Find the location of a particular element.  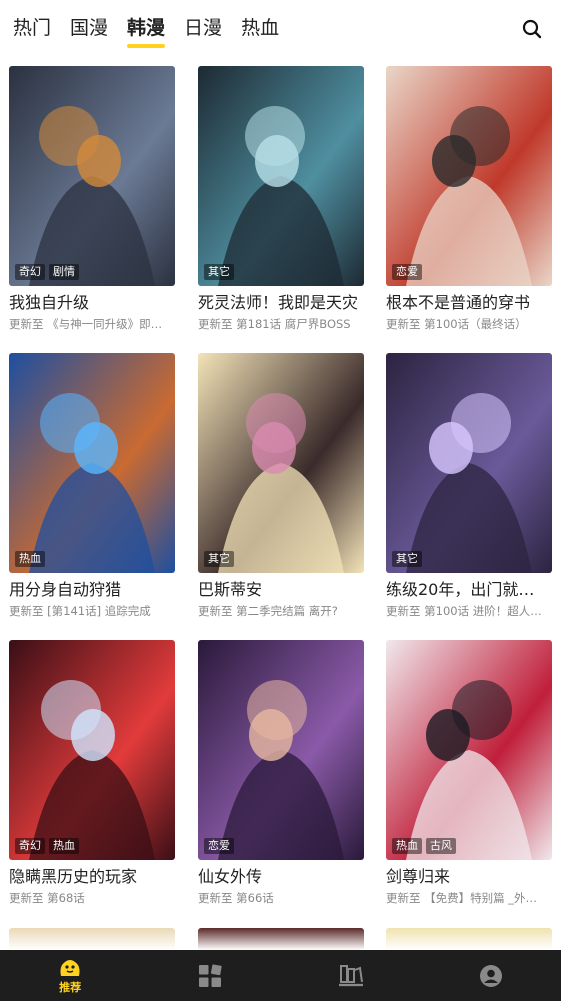

nav-category is located at coordinates (210, 975).